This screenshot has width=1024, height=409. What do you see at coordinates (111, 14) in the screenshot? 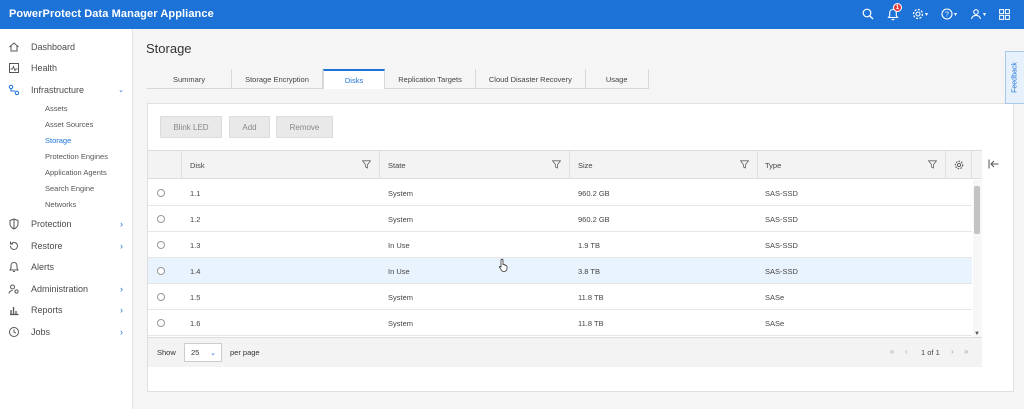
I see `app-title: PowerProtect Data Manager Appliance` at bounding box center [111, 14].